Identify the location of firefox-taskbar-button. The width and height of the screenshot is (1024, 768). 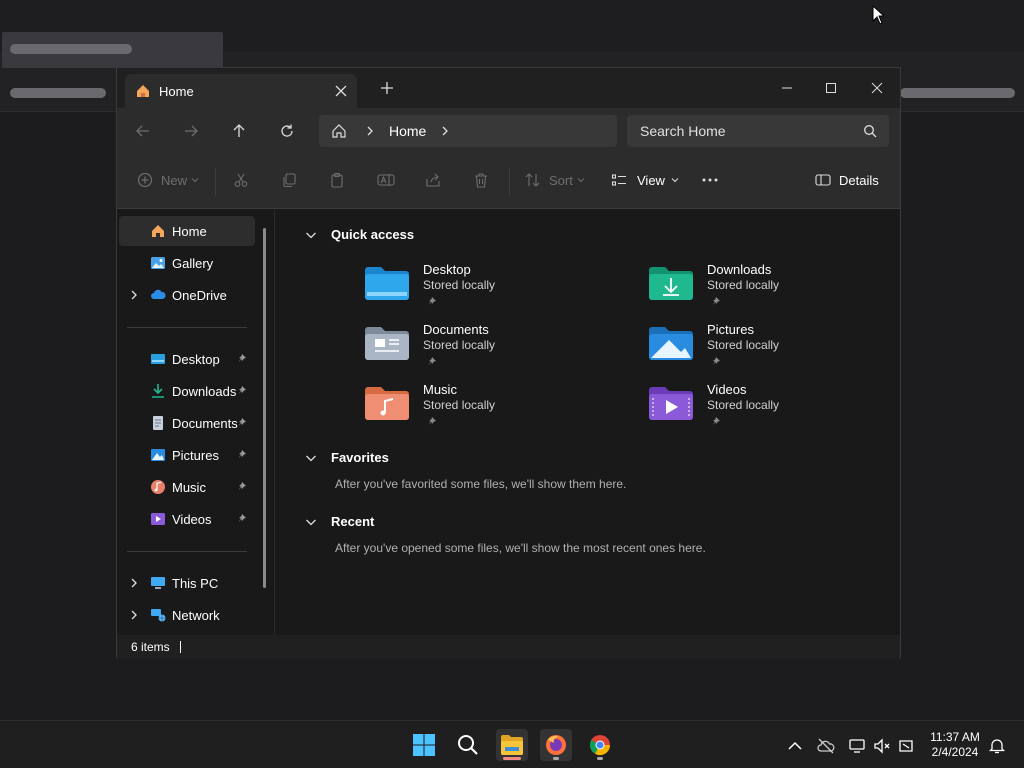
(556, 745).